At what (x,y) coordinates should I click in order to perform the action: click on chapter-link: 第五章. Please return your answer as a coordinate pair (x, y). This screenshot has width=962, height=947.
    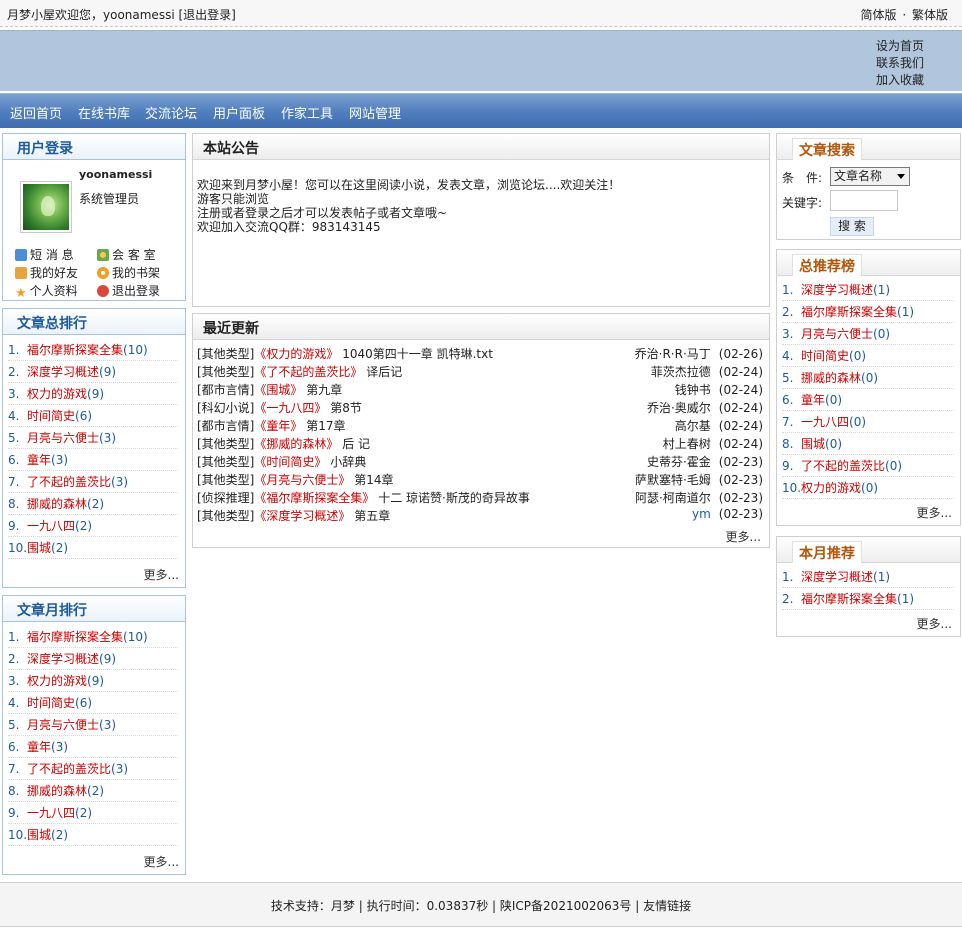
    Looking at the image, I should click on (372, 516).